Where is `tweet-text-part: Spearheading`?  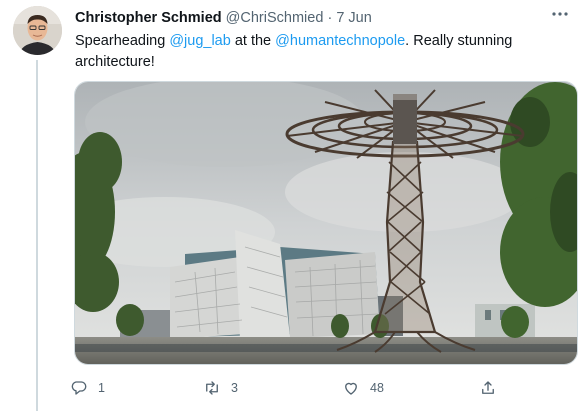
tweet-text-part: Spearheading is located at coordinates (122, 41).